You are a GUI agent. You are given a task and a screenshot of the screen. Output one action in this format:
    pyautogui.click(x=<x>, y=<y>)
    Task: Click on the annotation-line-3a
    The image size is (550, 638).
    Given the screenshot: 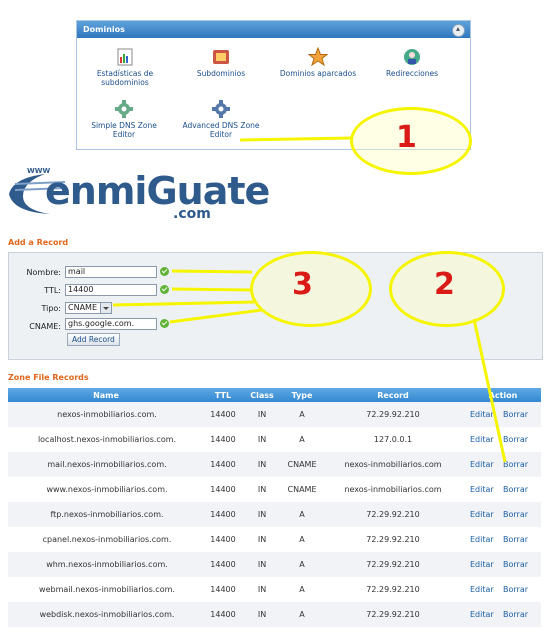 What is the action you would take?
    pyautogui.click(x=212, y=271)
    